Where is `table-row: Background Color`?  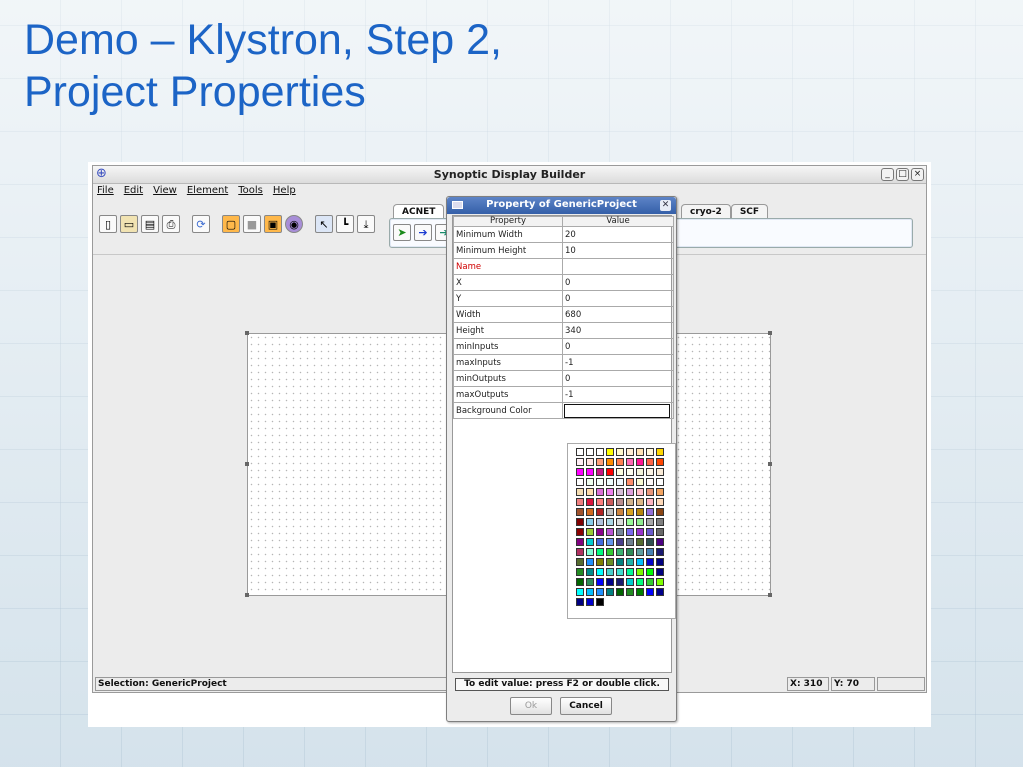 table-row: Background Color is located at coordinates (563, 410).